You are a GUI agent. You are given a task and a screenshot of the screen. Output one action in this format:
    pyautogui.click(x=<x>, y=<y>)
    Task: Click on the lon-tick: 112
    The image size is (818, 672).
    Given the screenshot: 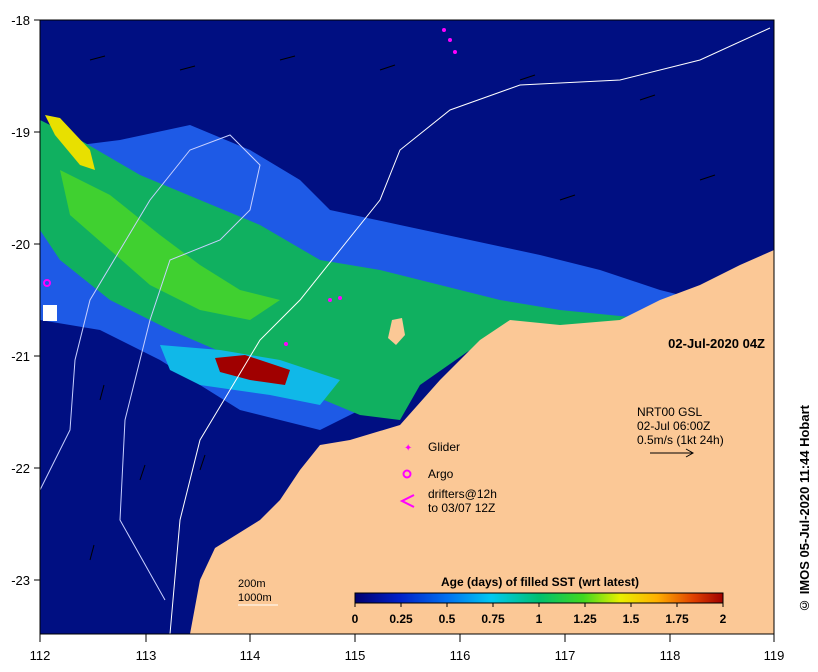 What is the action you would take?
    pyautogui.click(x=40, y=655)
    